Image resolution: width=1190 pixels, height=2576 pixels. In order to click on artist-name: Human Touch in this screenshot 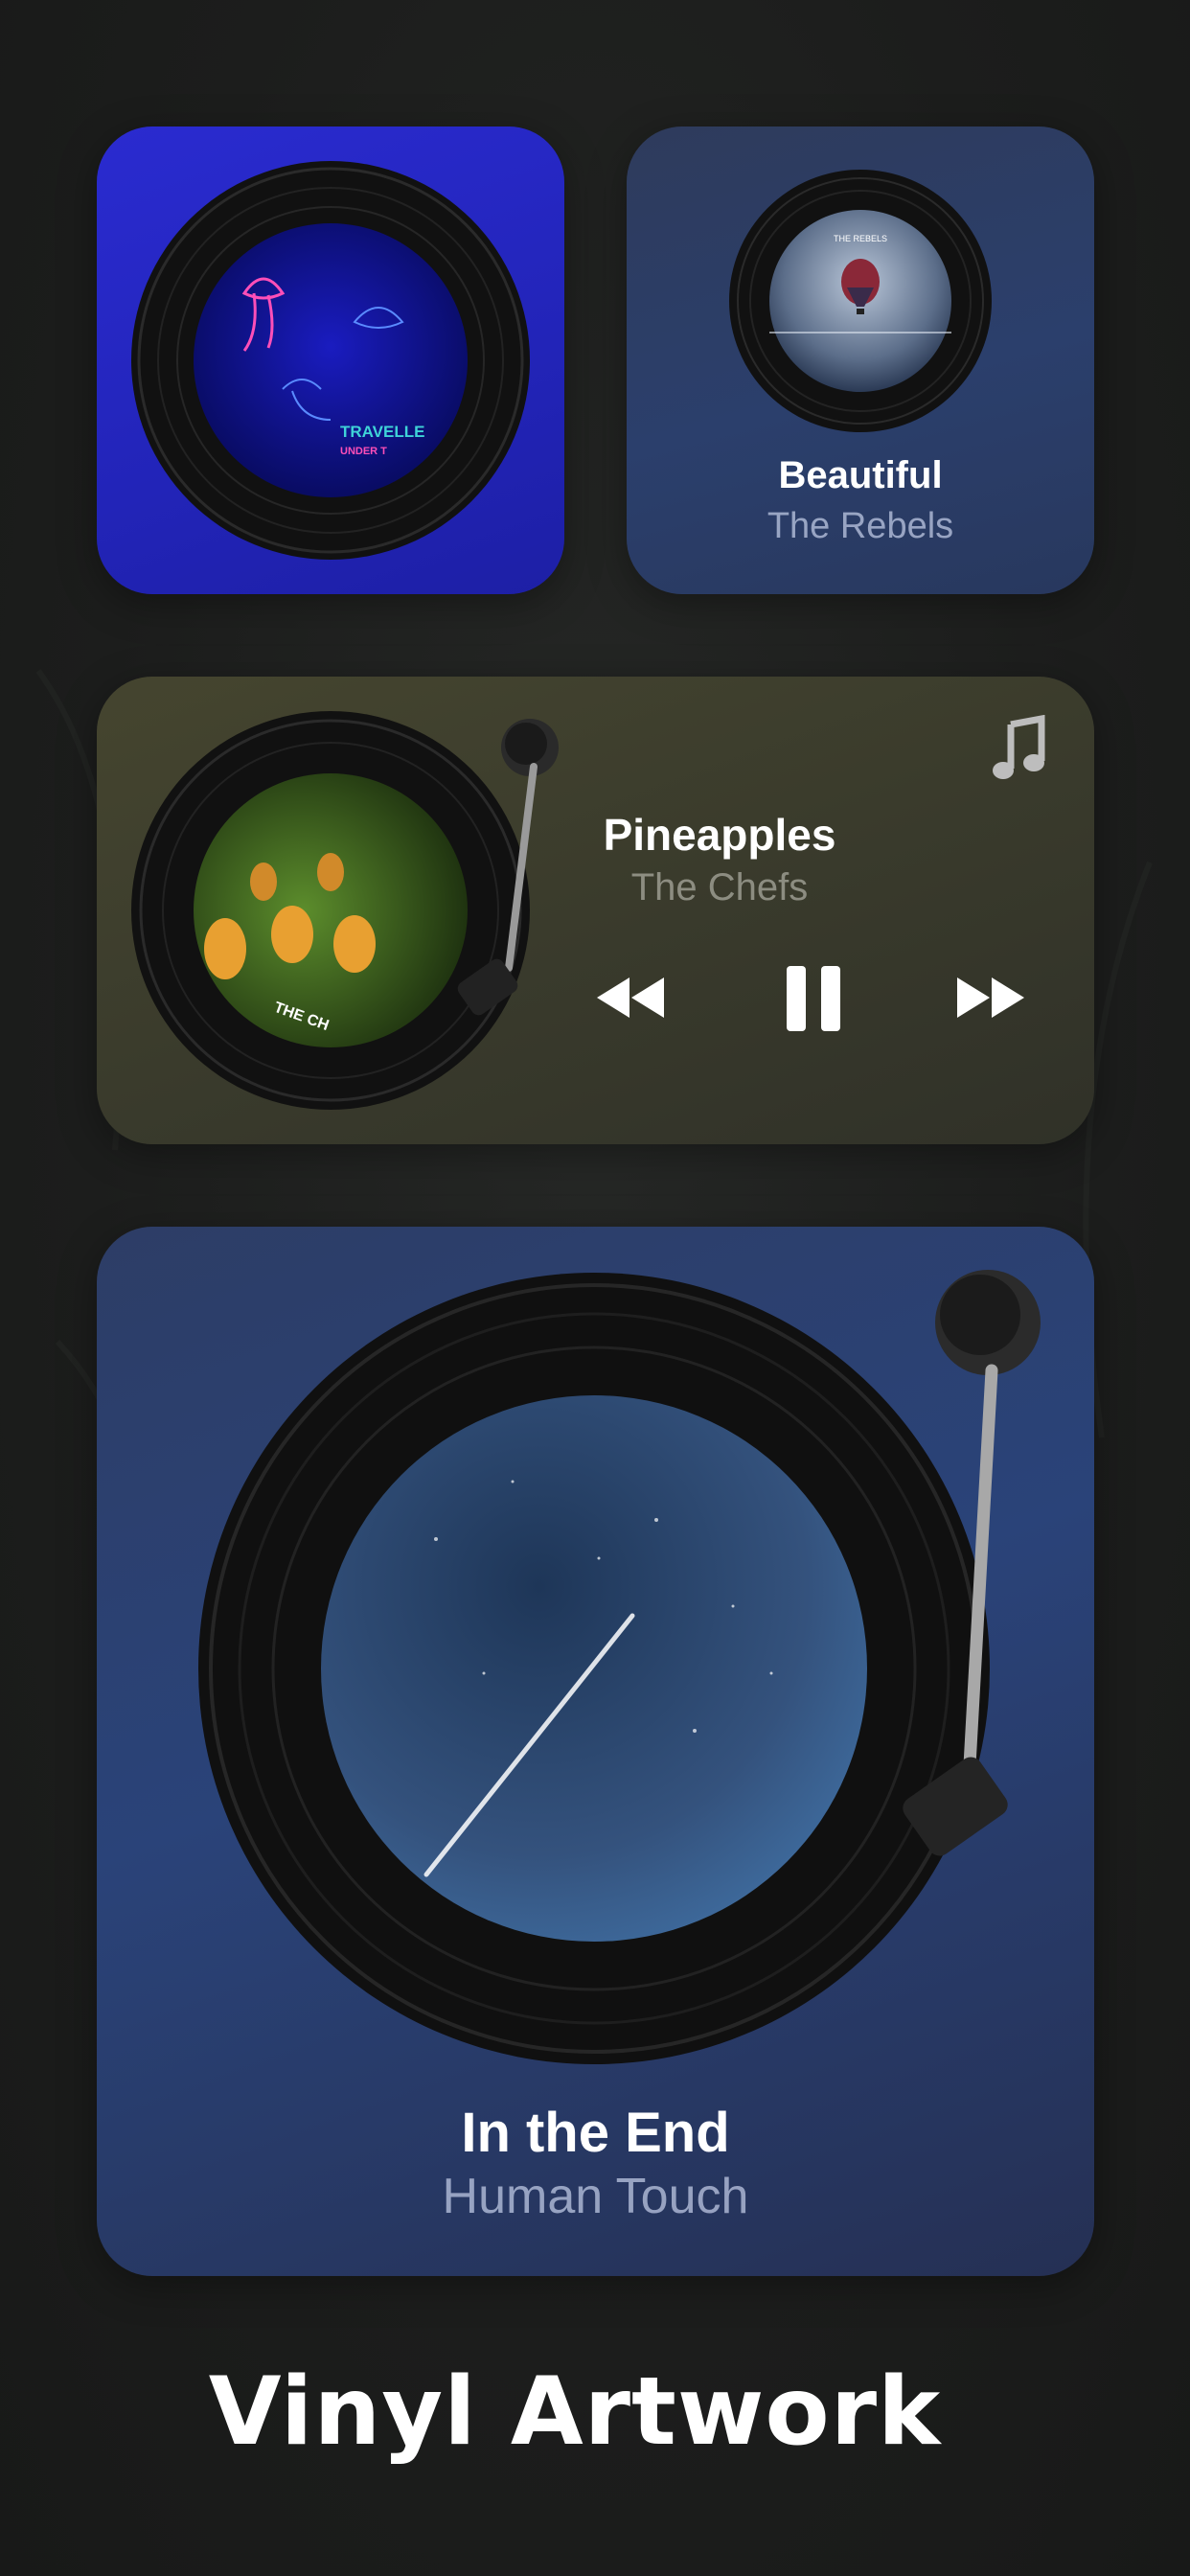, I will do `click(595, 2196)`.